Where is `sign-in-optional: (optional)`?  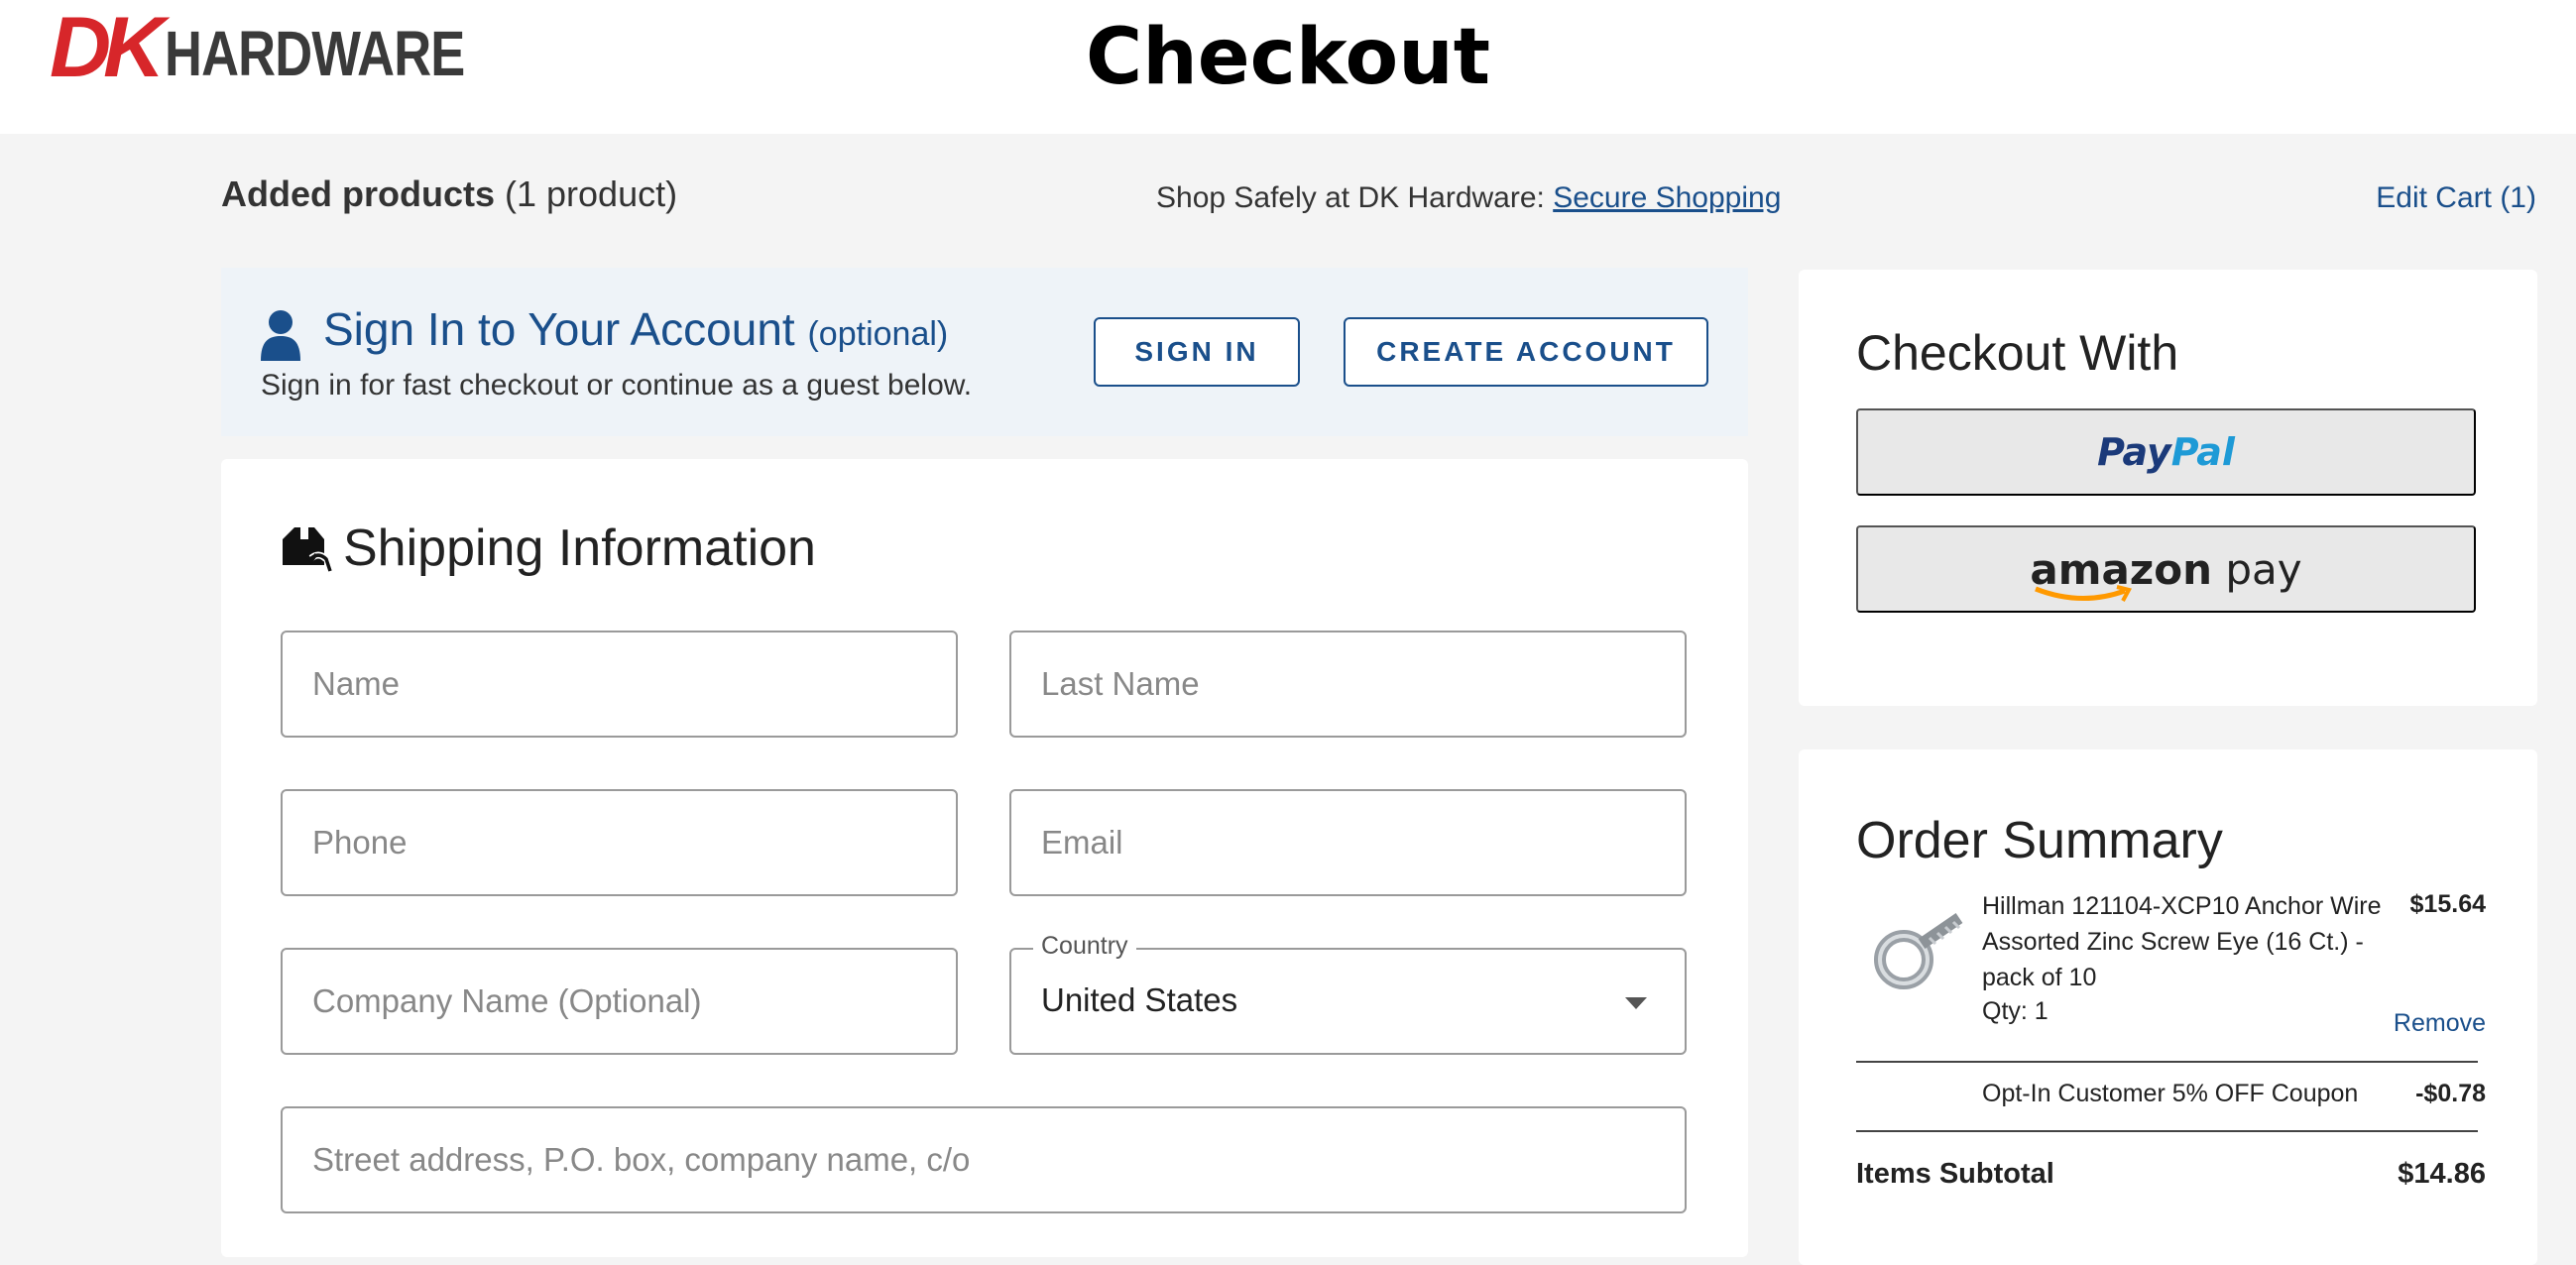 sign-in-optional: (optional) is located at coordinates (878, 334).